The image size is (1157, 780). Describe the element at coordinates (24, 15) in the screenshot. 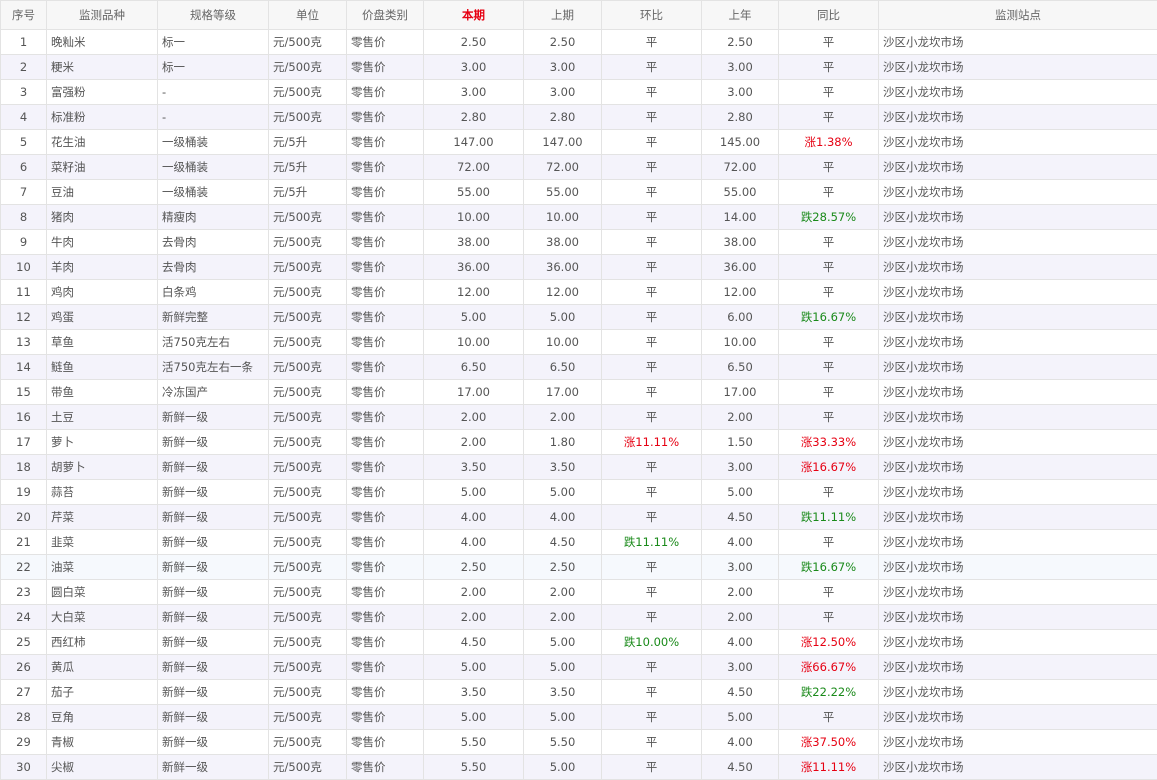

I see `header-index: 序号` at that location.